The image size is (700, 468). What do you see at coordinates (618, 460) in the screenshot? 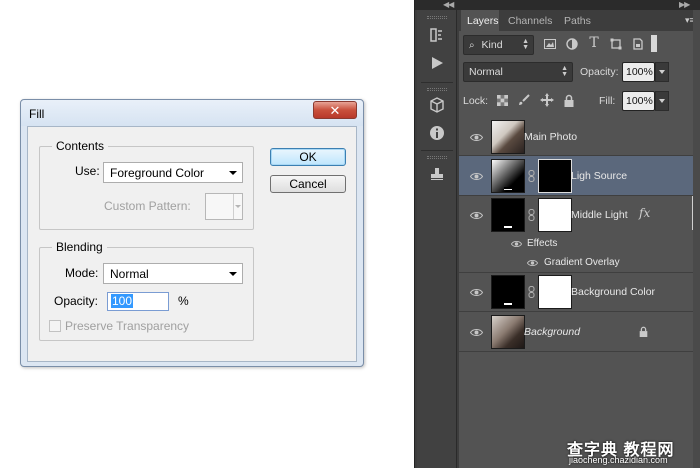
I see `watermark-url-text: jiaocheng.chazidian.com` at bounding box center [618, 460].